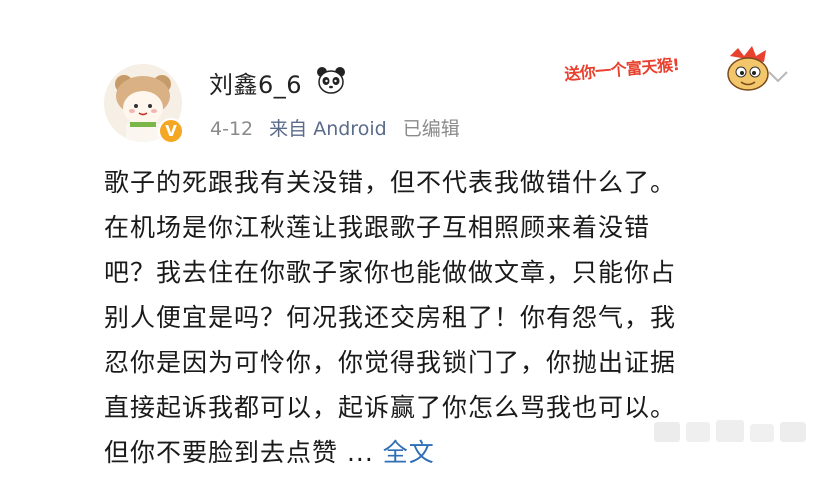 The width and height of the screenshot is (837, 495). What do you see at coordinates (622, 69) in the screenshot?
I see `sticker-text: 送你一个富天猴!` at bounding box center [622, 69].